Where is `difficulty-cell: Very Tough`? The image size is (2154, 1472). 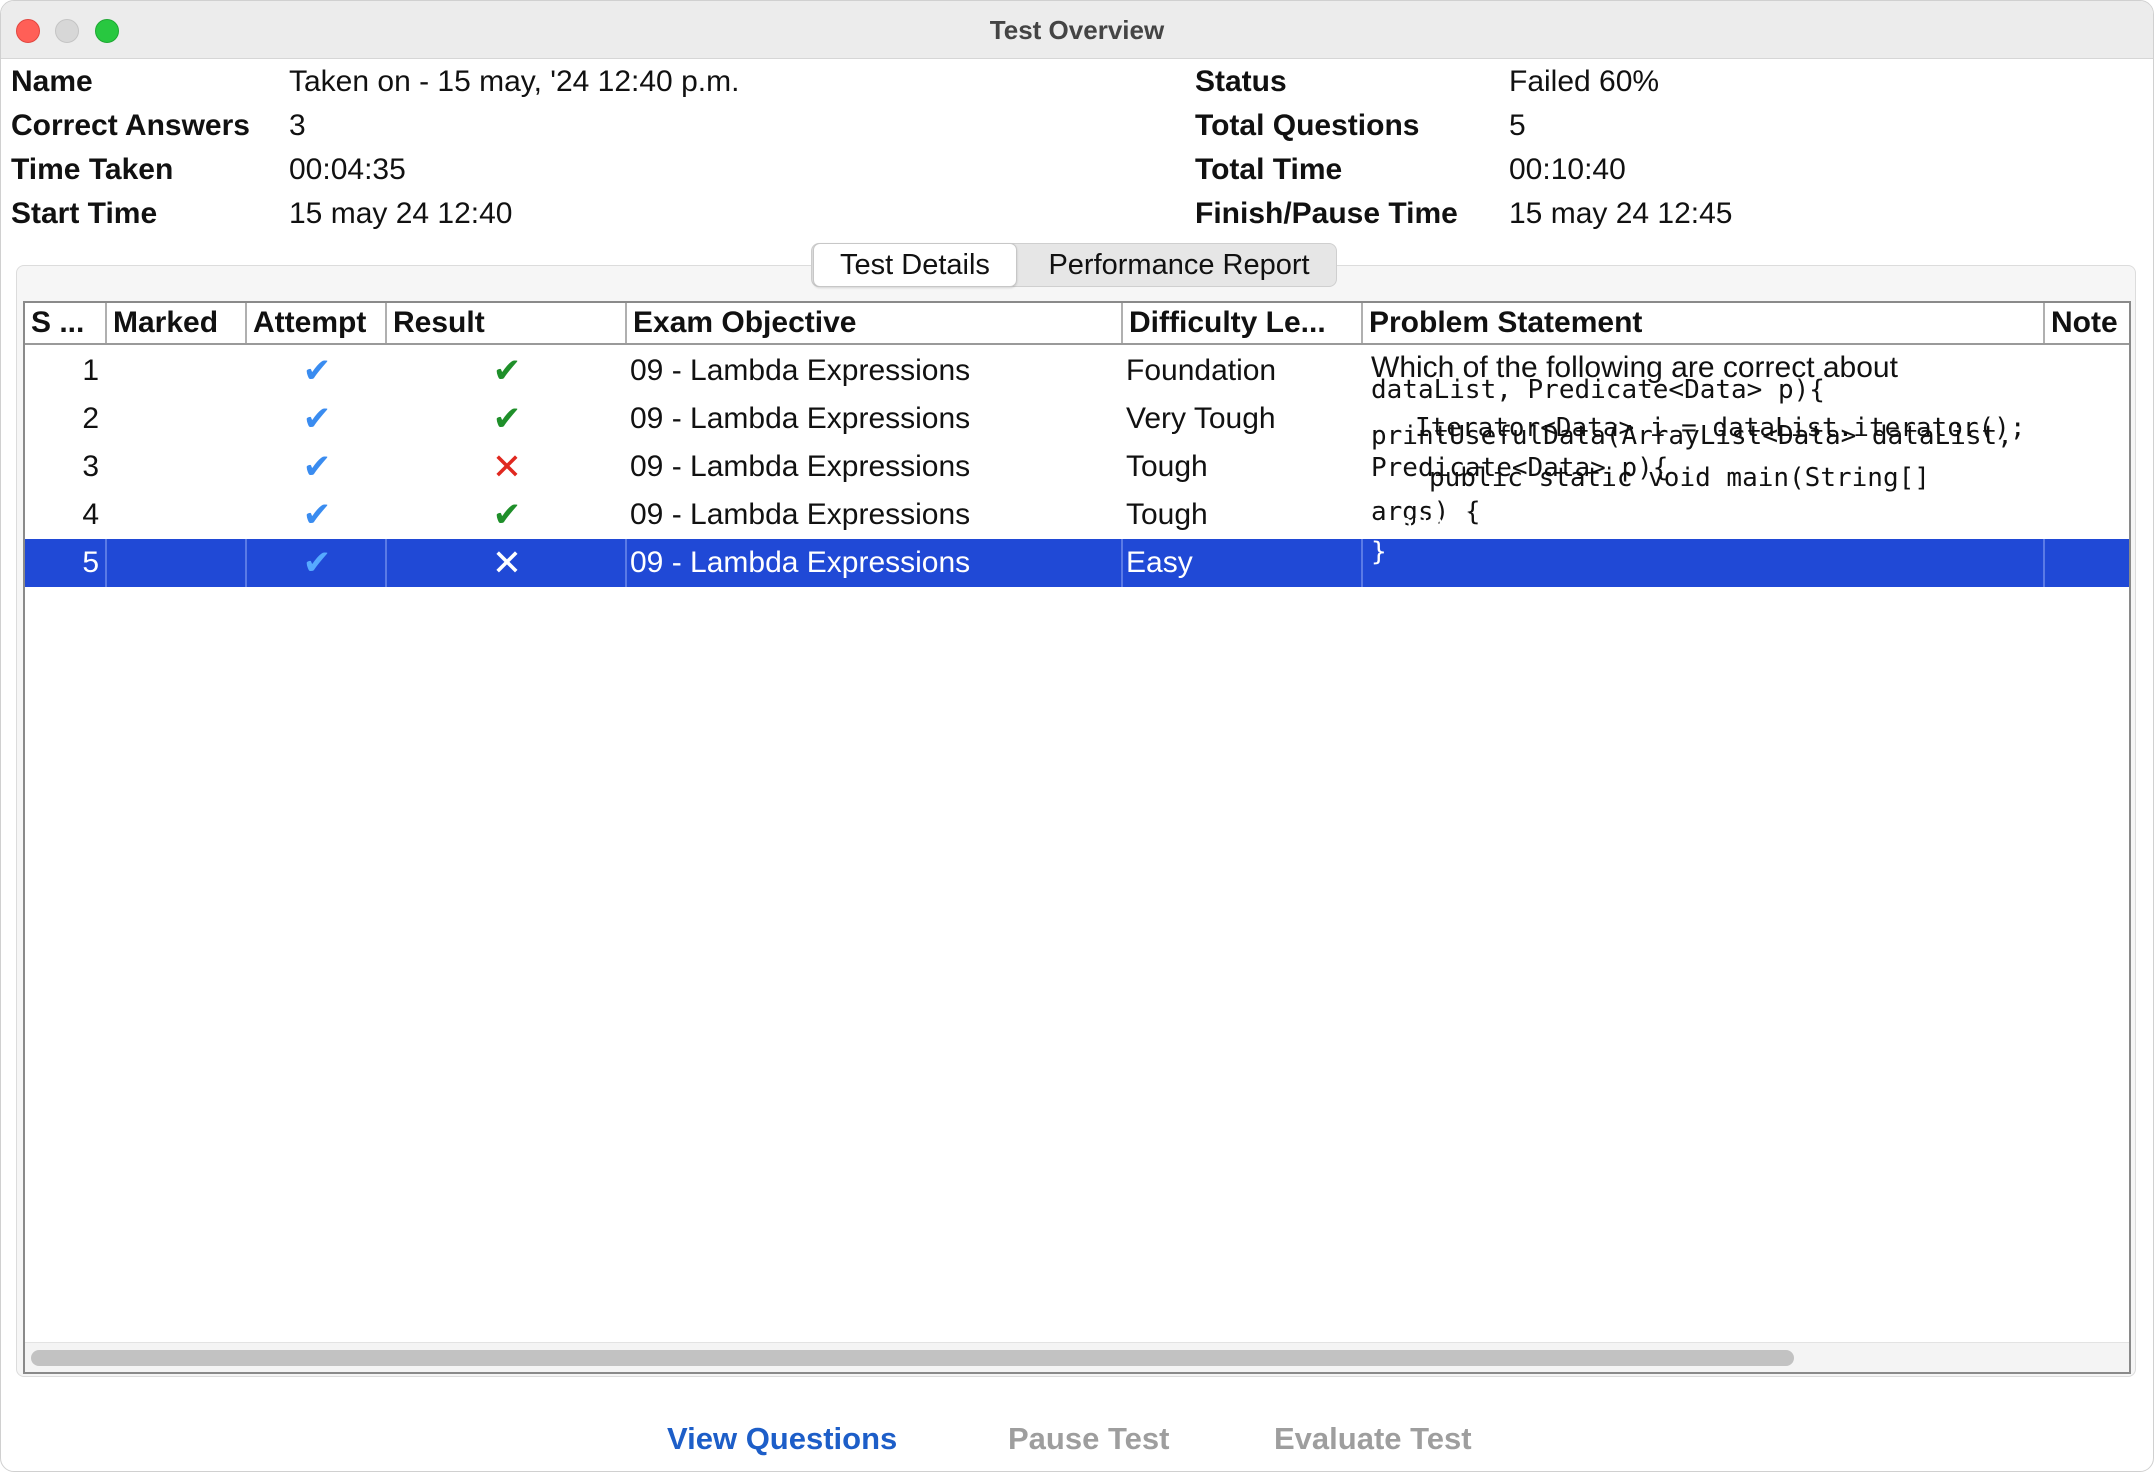
difficulty-cell: Very Tough is located at coordinates (1201, 418).